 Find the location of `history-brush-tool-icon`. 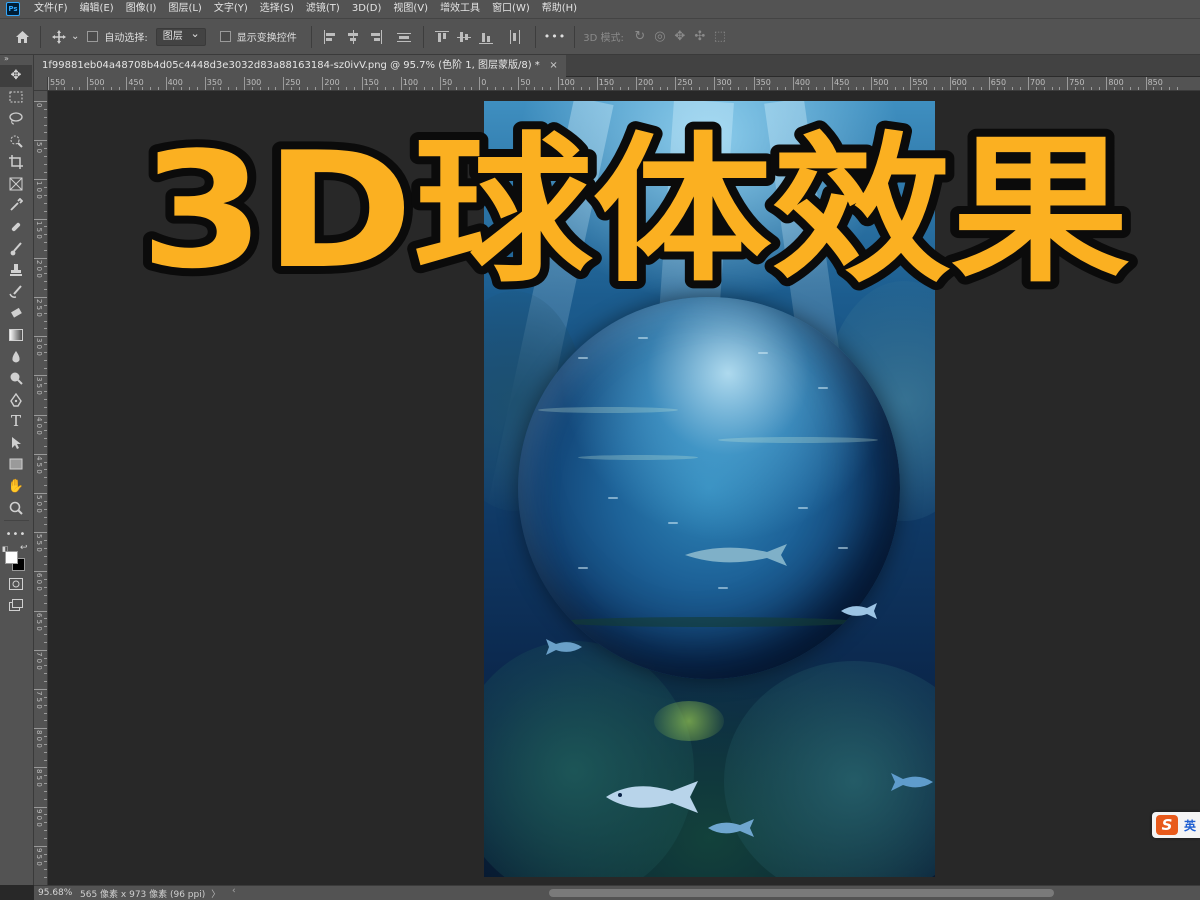

history-brush-tool-icon is located at coordinates (16, 292).